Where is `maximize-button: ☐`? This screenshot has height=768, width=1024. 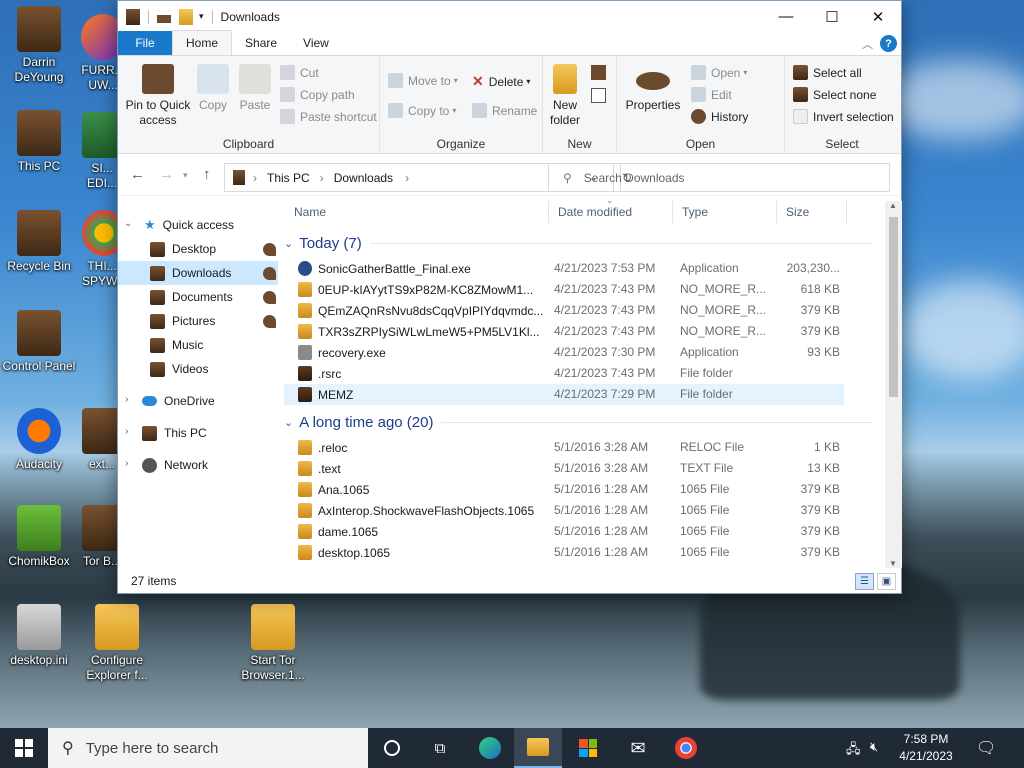 maximize-button: ☐ is located at coordinates (832, 16).